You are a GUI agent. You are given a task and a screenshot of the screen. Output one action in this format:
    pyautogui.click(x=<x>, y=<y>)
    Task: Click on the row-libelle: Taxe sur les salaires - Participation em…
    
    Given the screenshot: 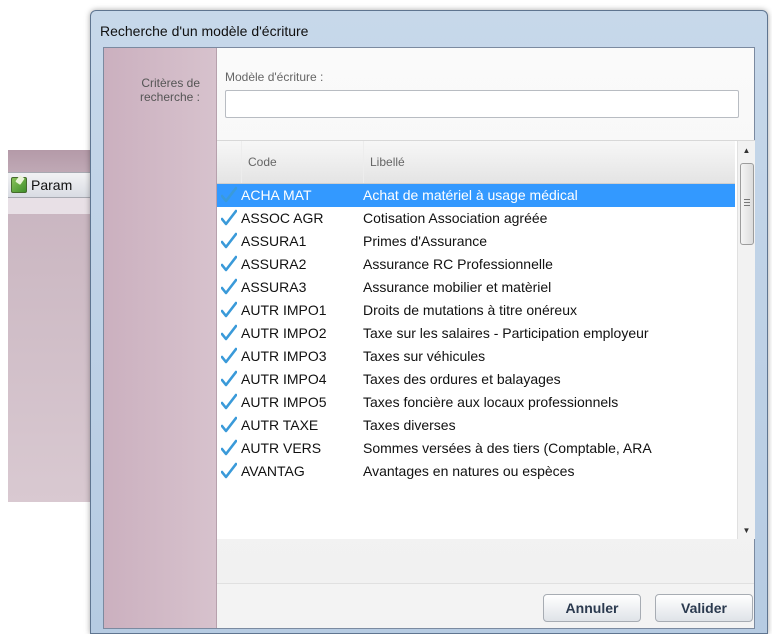 What is the action you would take?
    pyautogui.click(x=506, y=333)
    